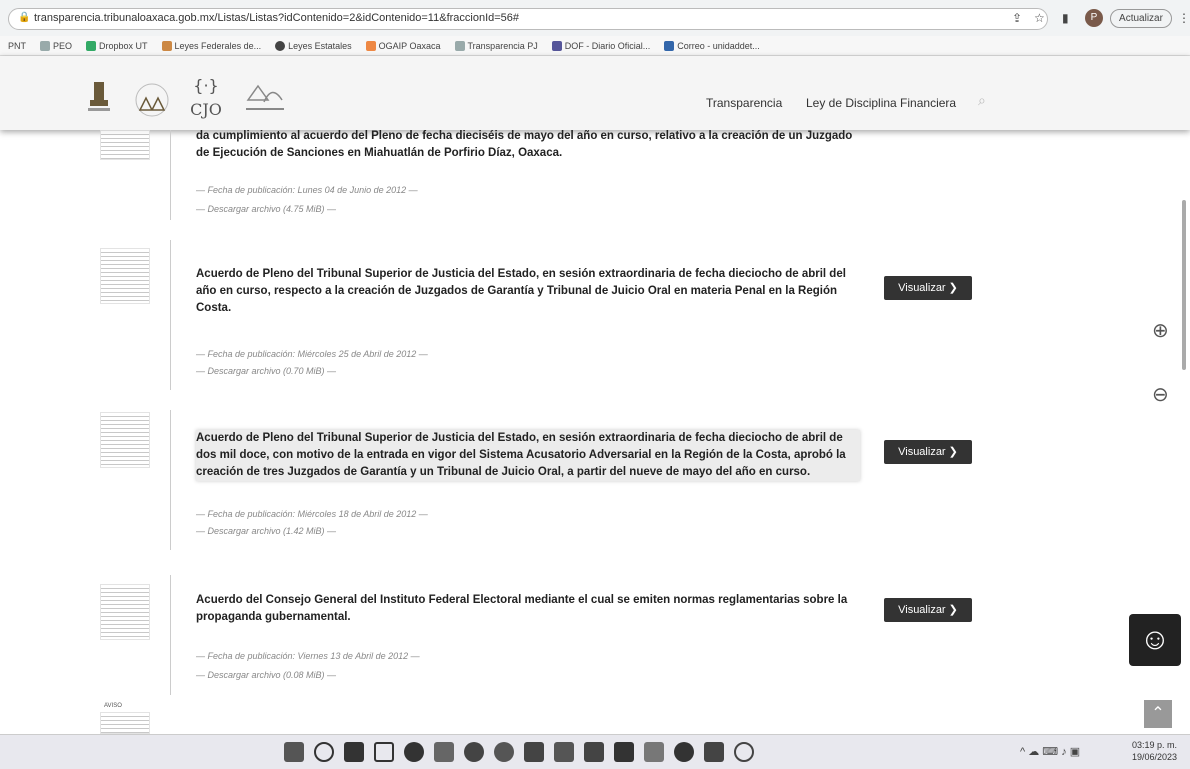 Image resolution: width=1190 pixels, height=769 pixels. Describe the element at coordinates (266, 531) in the screenshot. I see `item-download-link: — Descargar archivo (1.42 MiB) —` at that location.